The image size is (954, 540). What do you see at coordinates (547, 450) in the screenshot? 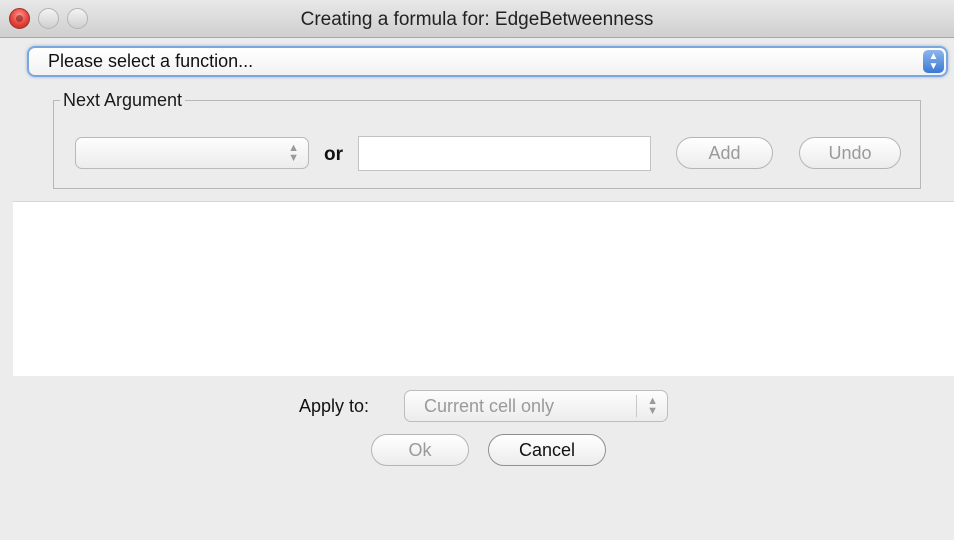
I see `cancel-button: Cancel` at bounding box center [547, 450].